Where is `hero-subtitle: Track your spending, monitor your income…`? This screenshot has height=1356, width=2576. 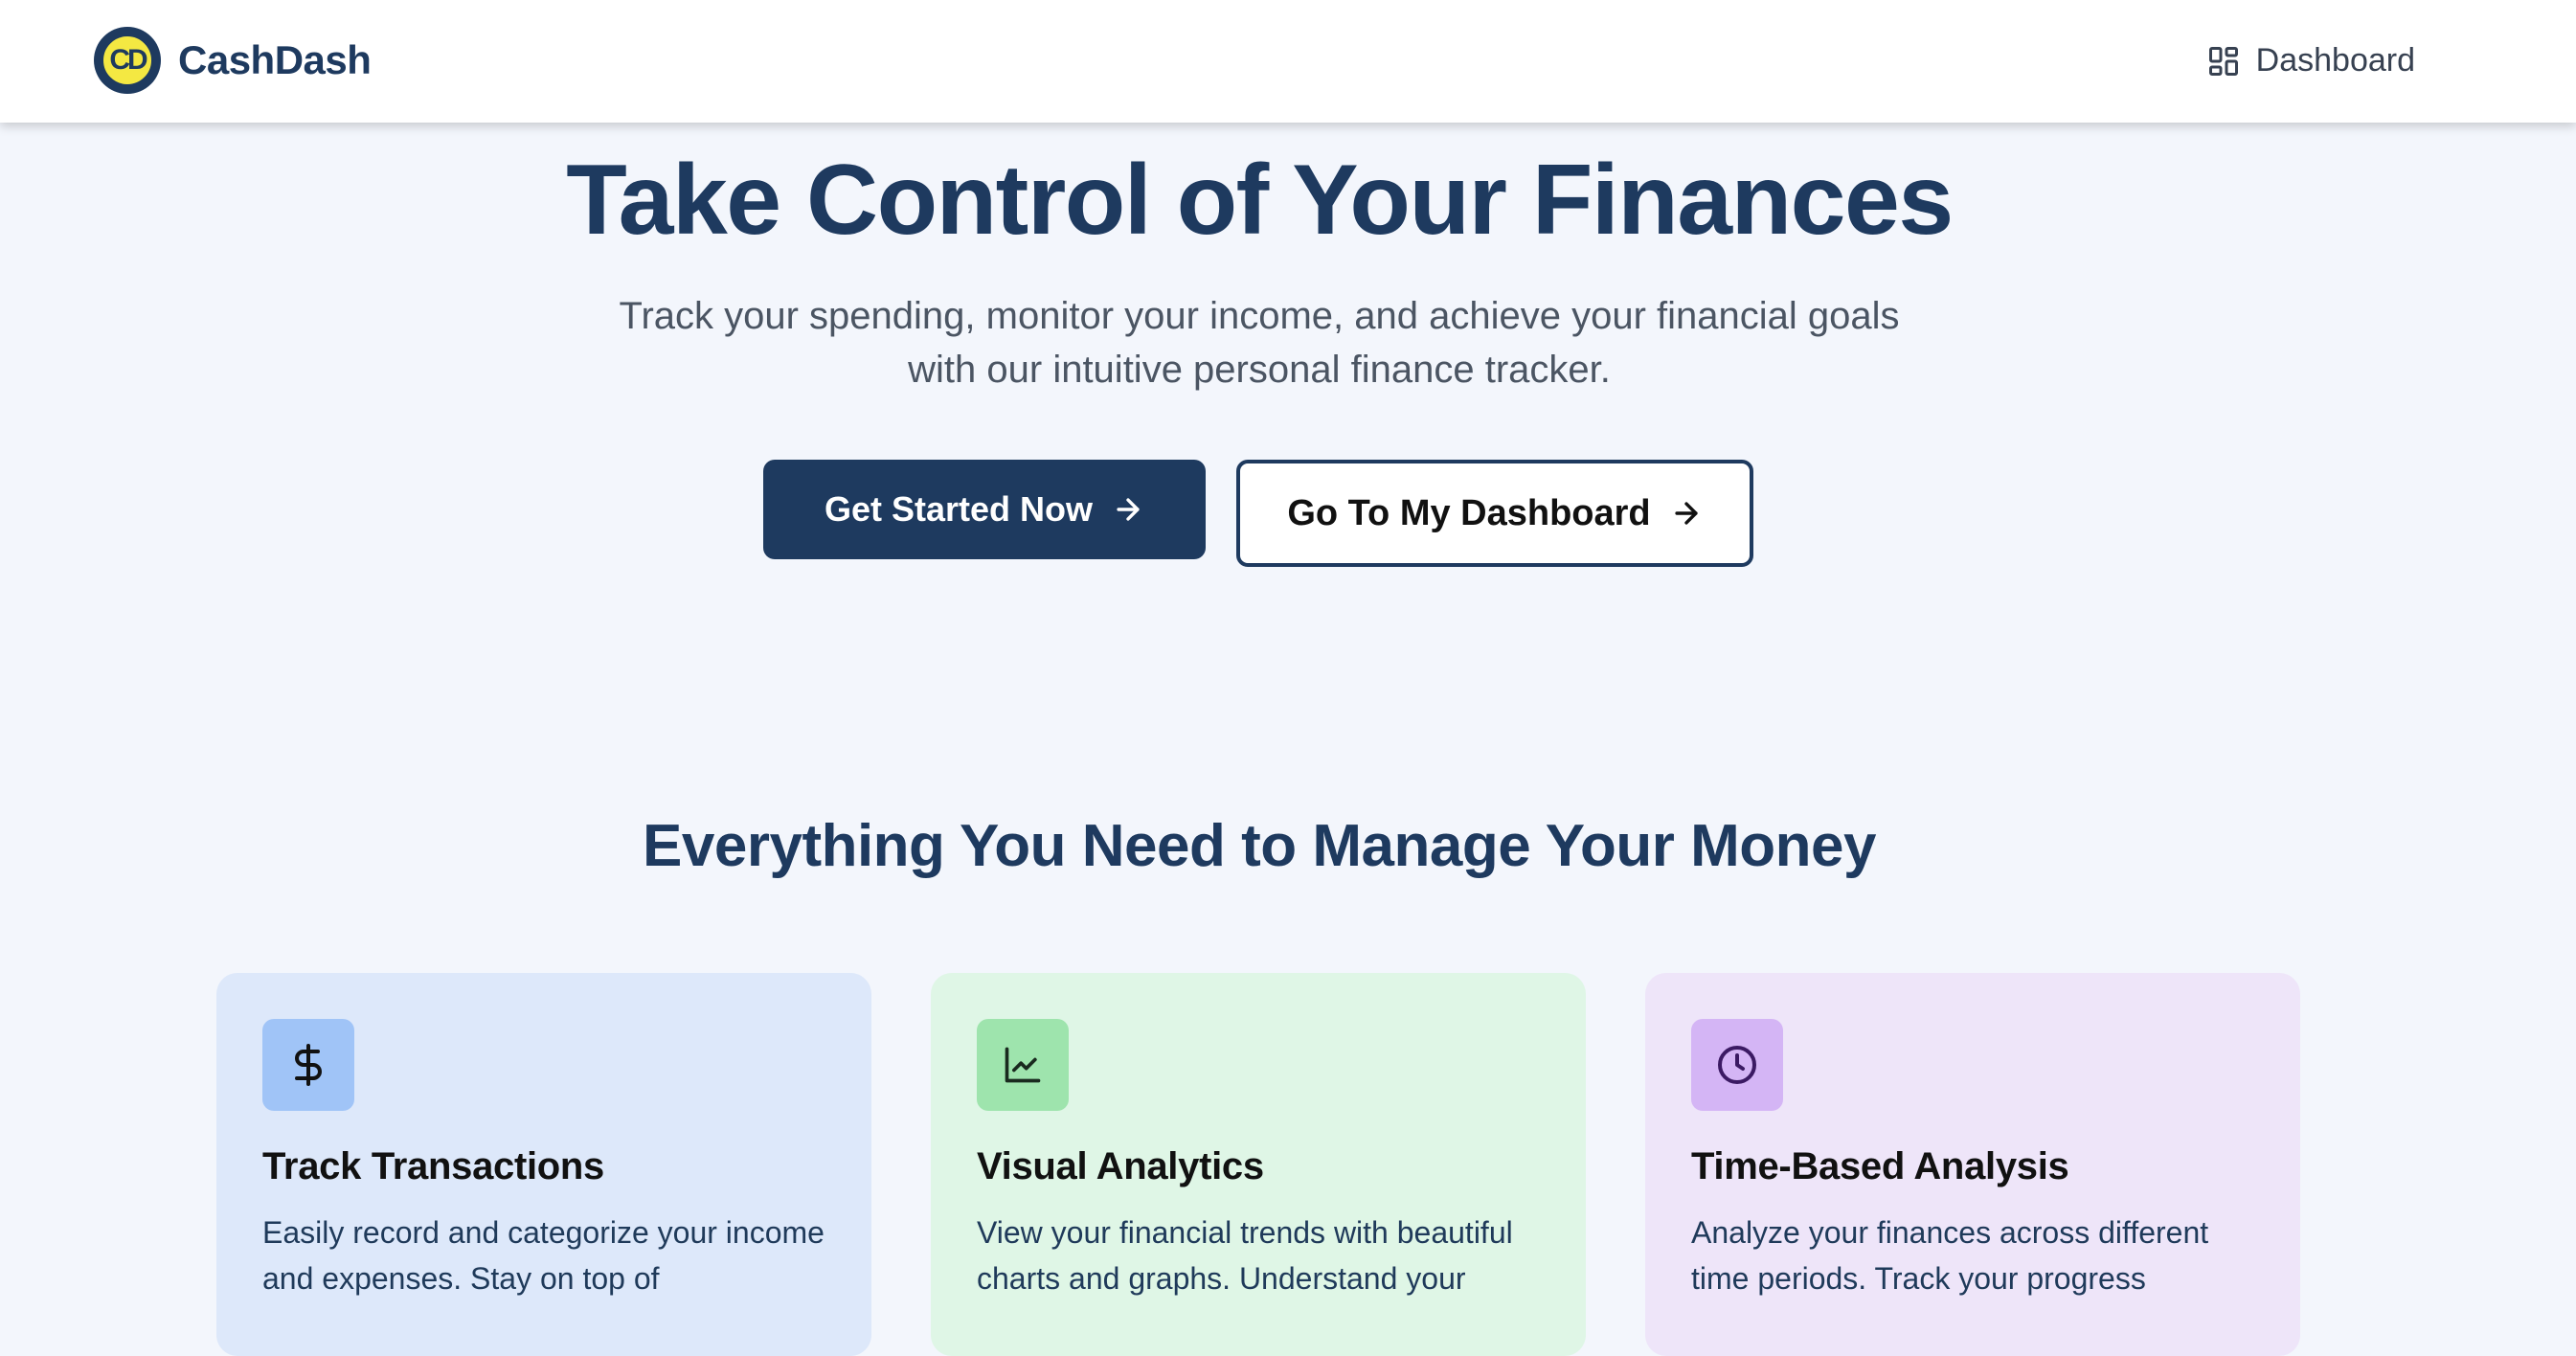 hero-subtitle: Track your spending, monitor your income… is located at coordinates (1259, 343).